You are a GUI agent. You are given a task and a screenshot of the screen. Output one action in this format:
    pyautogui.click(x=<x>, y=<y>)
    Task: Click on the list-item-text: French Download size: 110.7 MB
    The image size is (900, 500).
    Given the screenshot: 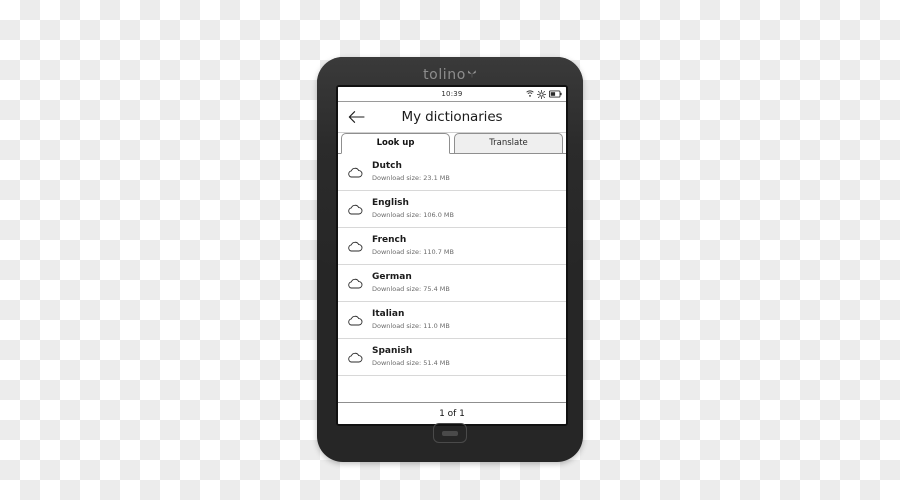 What is the action you would take?
    pyautogui.click(x=463, y=246)
    